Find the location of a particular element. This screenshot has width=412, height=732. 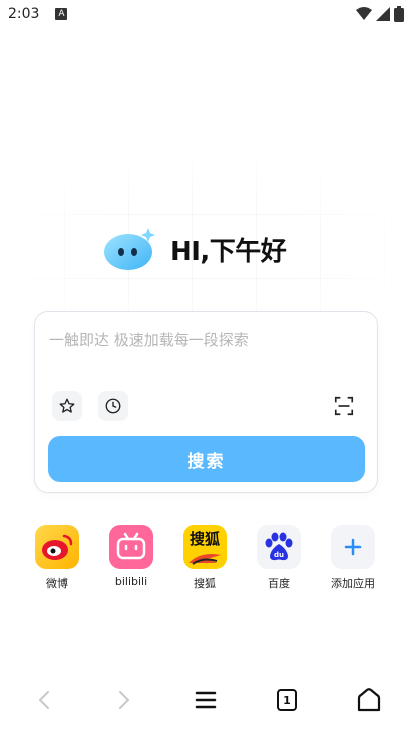

status-indicators is located at coordinates (380, 14).